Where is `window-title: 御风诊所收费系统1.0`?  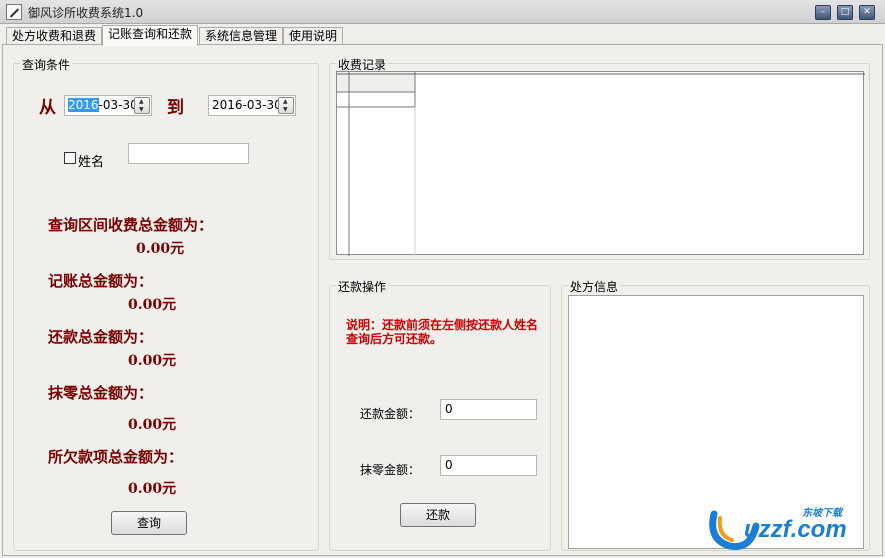
window-title: 御风诊所收费系统1.0 is located at coordinates (86, 13).